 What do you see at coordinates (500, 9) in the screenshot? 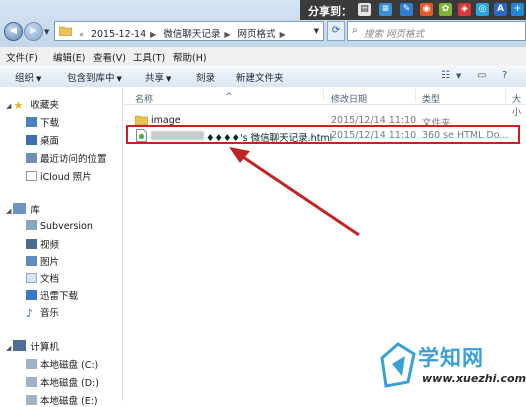
I see `baidu-icon: A` at bounding box center [500, 9].